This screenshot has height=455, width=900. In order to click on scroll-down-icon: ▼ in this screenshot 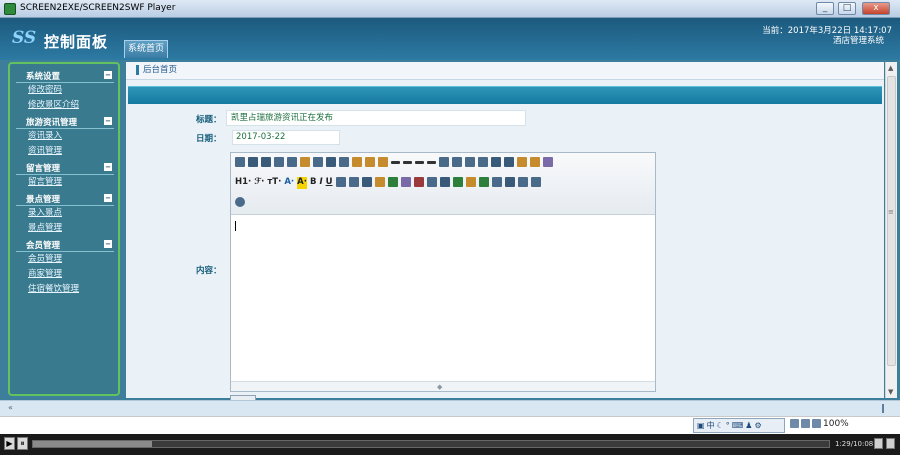, I will do `click(890, 392)`.